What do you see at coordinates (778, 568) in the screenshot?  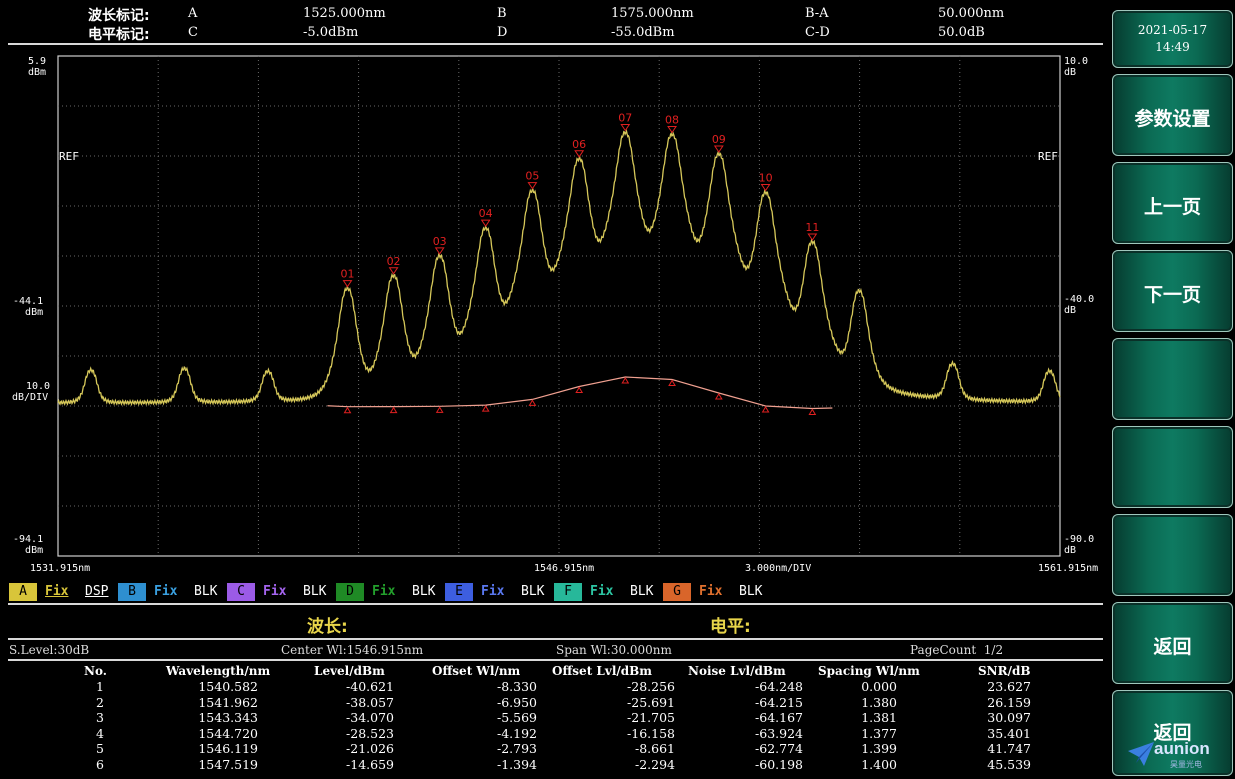 I see `x-div: 3.000nm/DIV` at bounding box center [778, 568].